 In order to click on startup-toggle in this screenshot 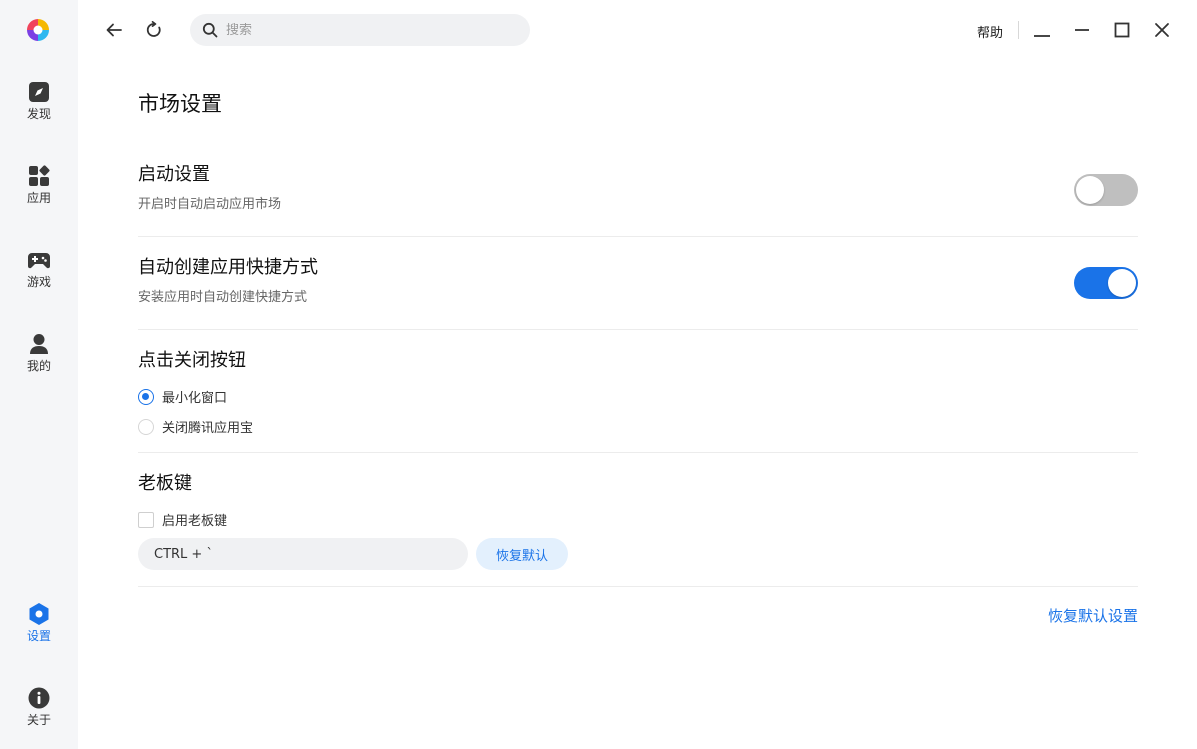, I will do `click(1106, 190)`.